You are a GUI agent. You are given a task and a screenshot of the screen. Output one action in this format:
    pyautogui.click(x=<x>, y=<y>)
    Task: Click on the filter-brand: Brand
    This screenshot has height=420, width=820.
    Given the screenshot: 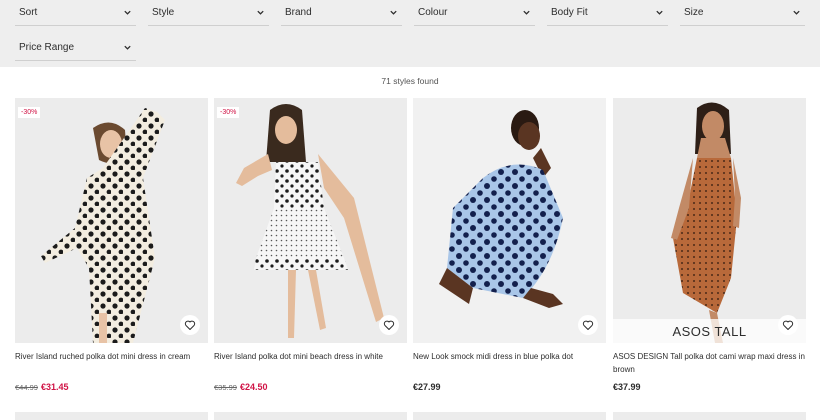 What is the action you would take?
    pyautogui.click(x=341, y=13)
    